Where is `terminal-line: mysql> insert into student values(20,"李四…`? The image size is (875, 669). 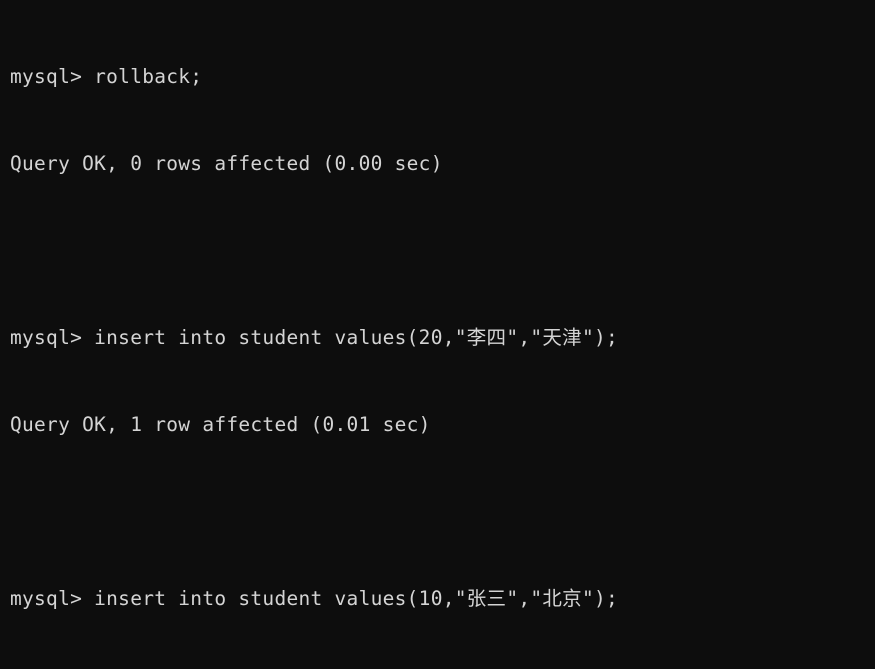 terminal-line: mysql> insert into student values(20,"李四… is located at coordinates (314, 337).